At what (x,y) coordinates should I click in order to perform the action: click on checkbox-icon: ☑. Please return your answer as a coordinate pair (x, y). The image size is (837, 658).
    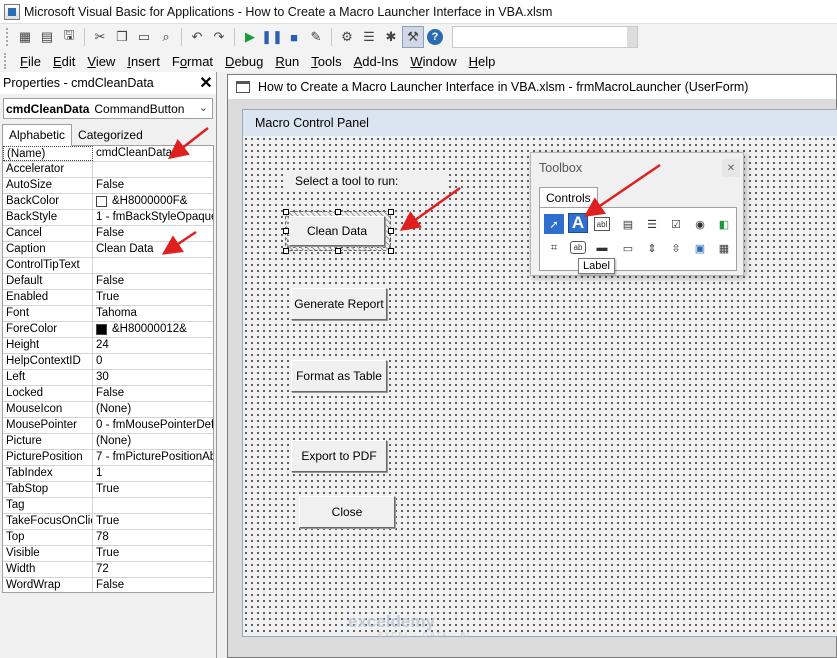
    Looking at the image, I should click on (676, 224).